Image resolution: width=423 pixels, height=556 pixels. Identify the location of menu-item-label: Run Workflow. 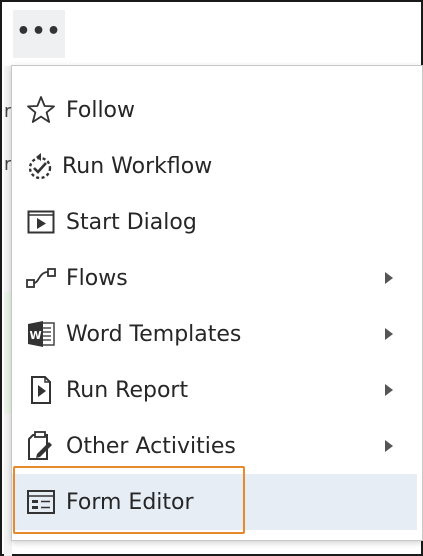
(137, 166).